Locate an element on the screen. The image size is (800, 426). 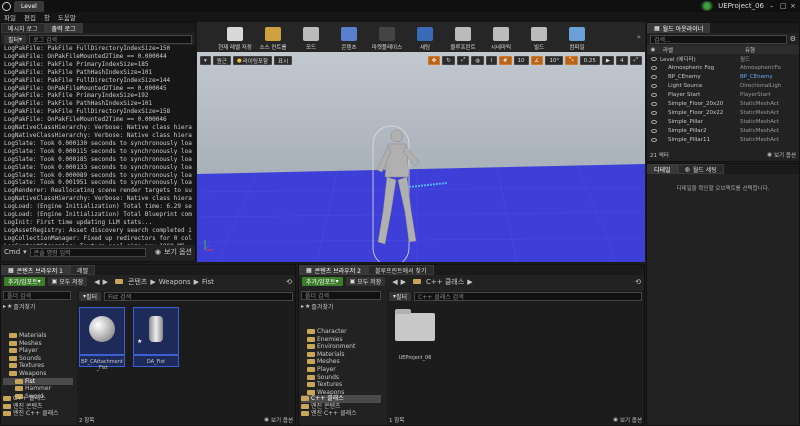
folder-tree-item: Environment is located at coordinates (342, 347).